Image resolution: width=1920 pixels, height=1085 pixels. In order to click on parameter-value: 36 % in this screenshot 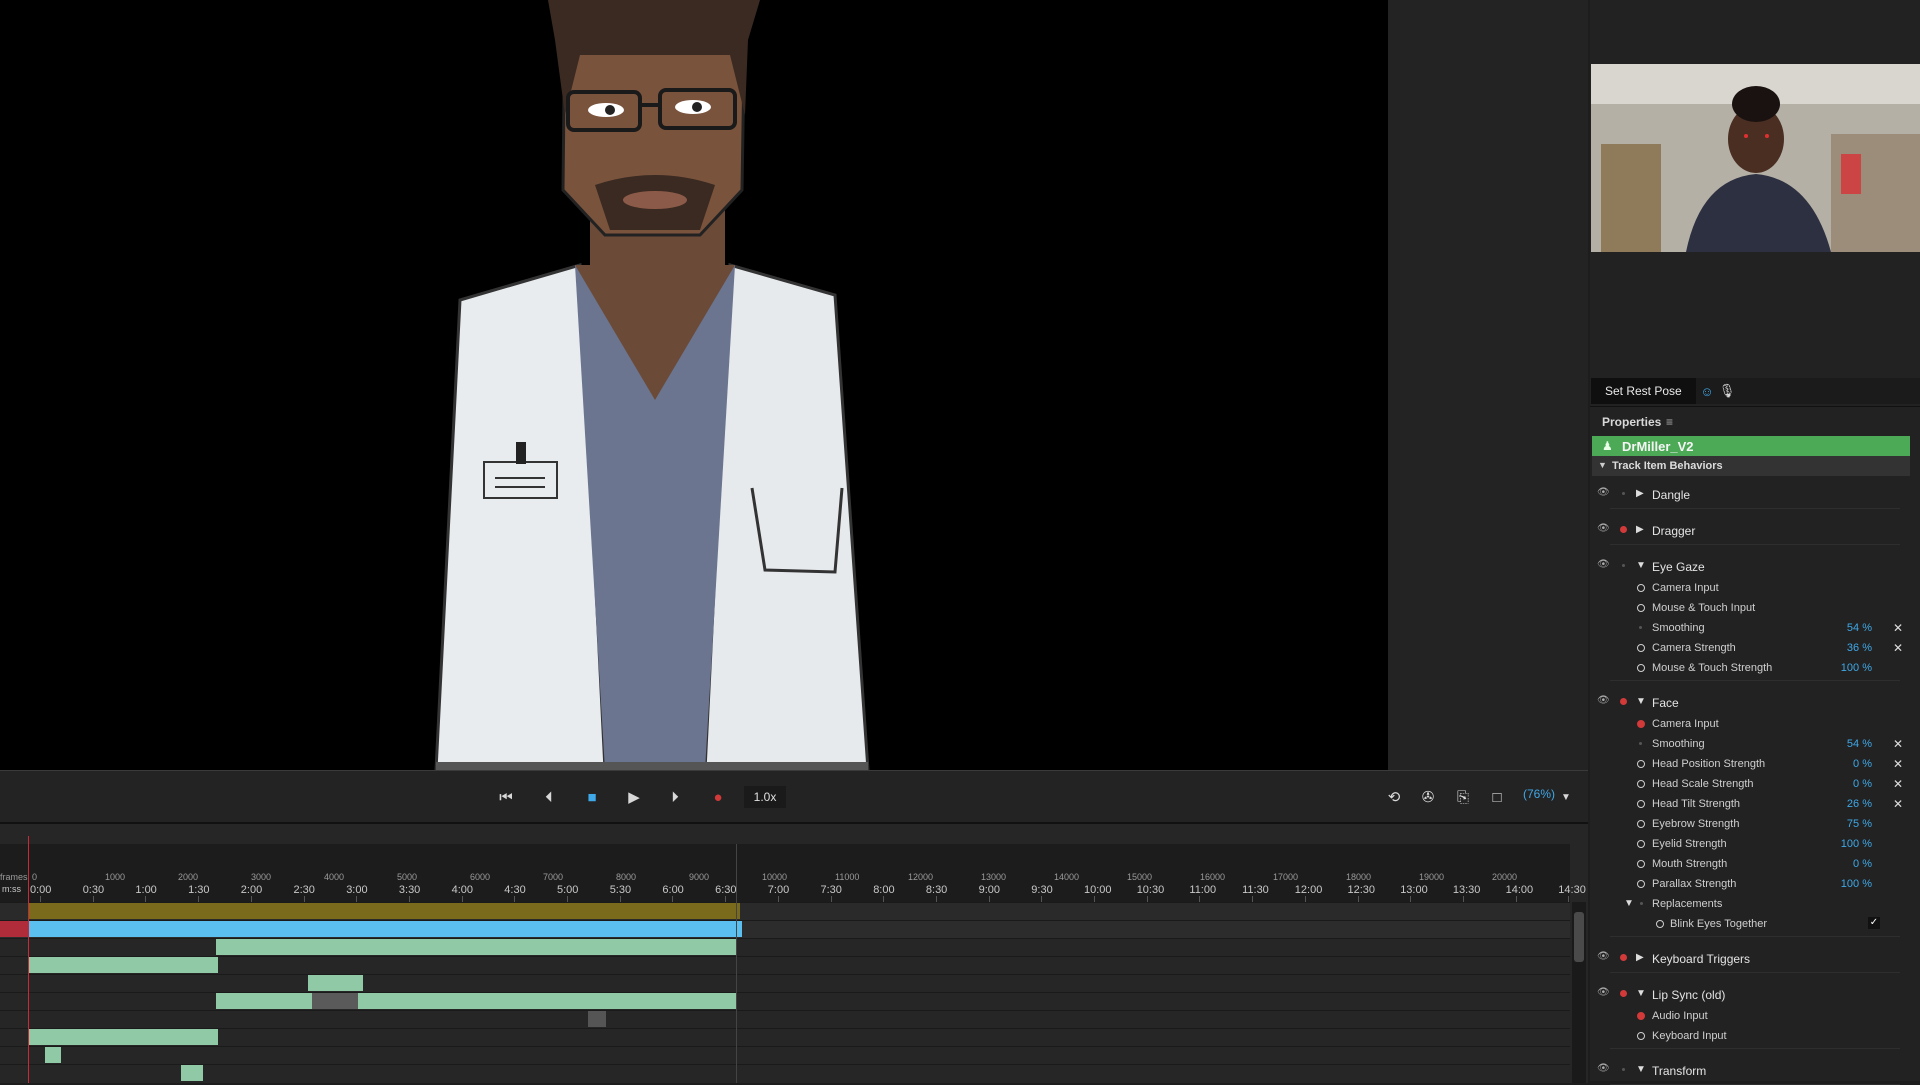, I will do `click(1859, 648)`.